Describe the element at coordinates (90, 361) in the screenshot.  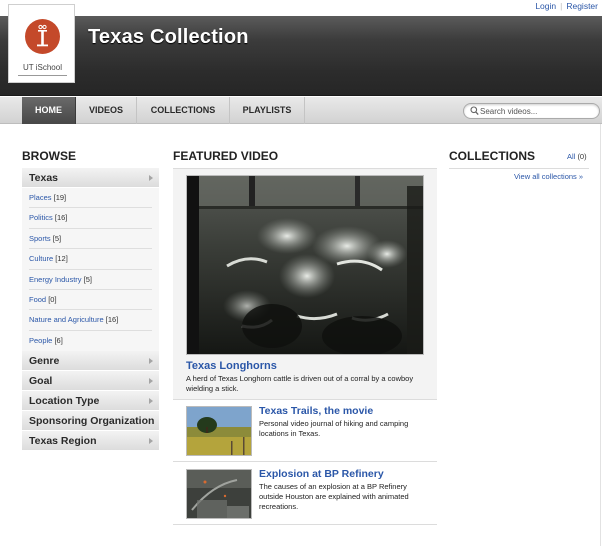
I see `category-genre: Genre` at that location.